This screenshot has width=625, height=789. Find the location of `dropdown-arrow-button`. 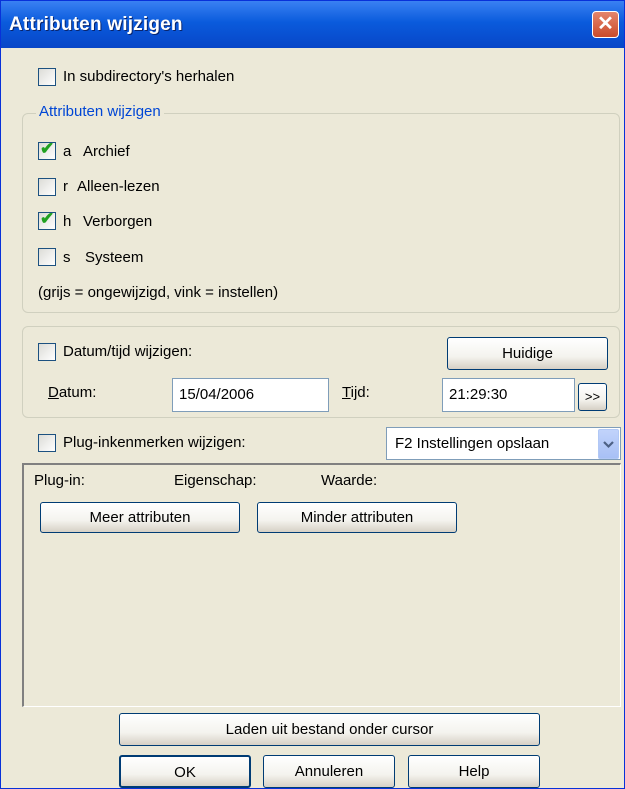

dropdown-arrow-button is located at coordinates (608, 444).